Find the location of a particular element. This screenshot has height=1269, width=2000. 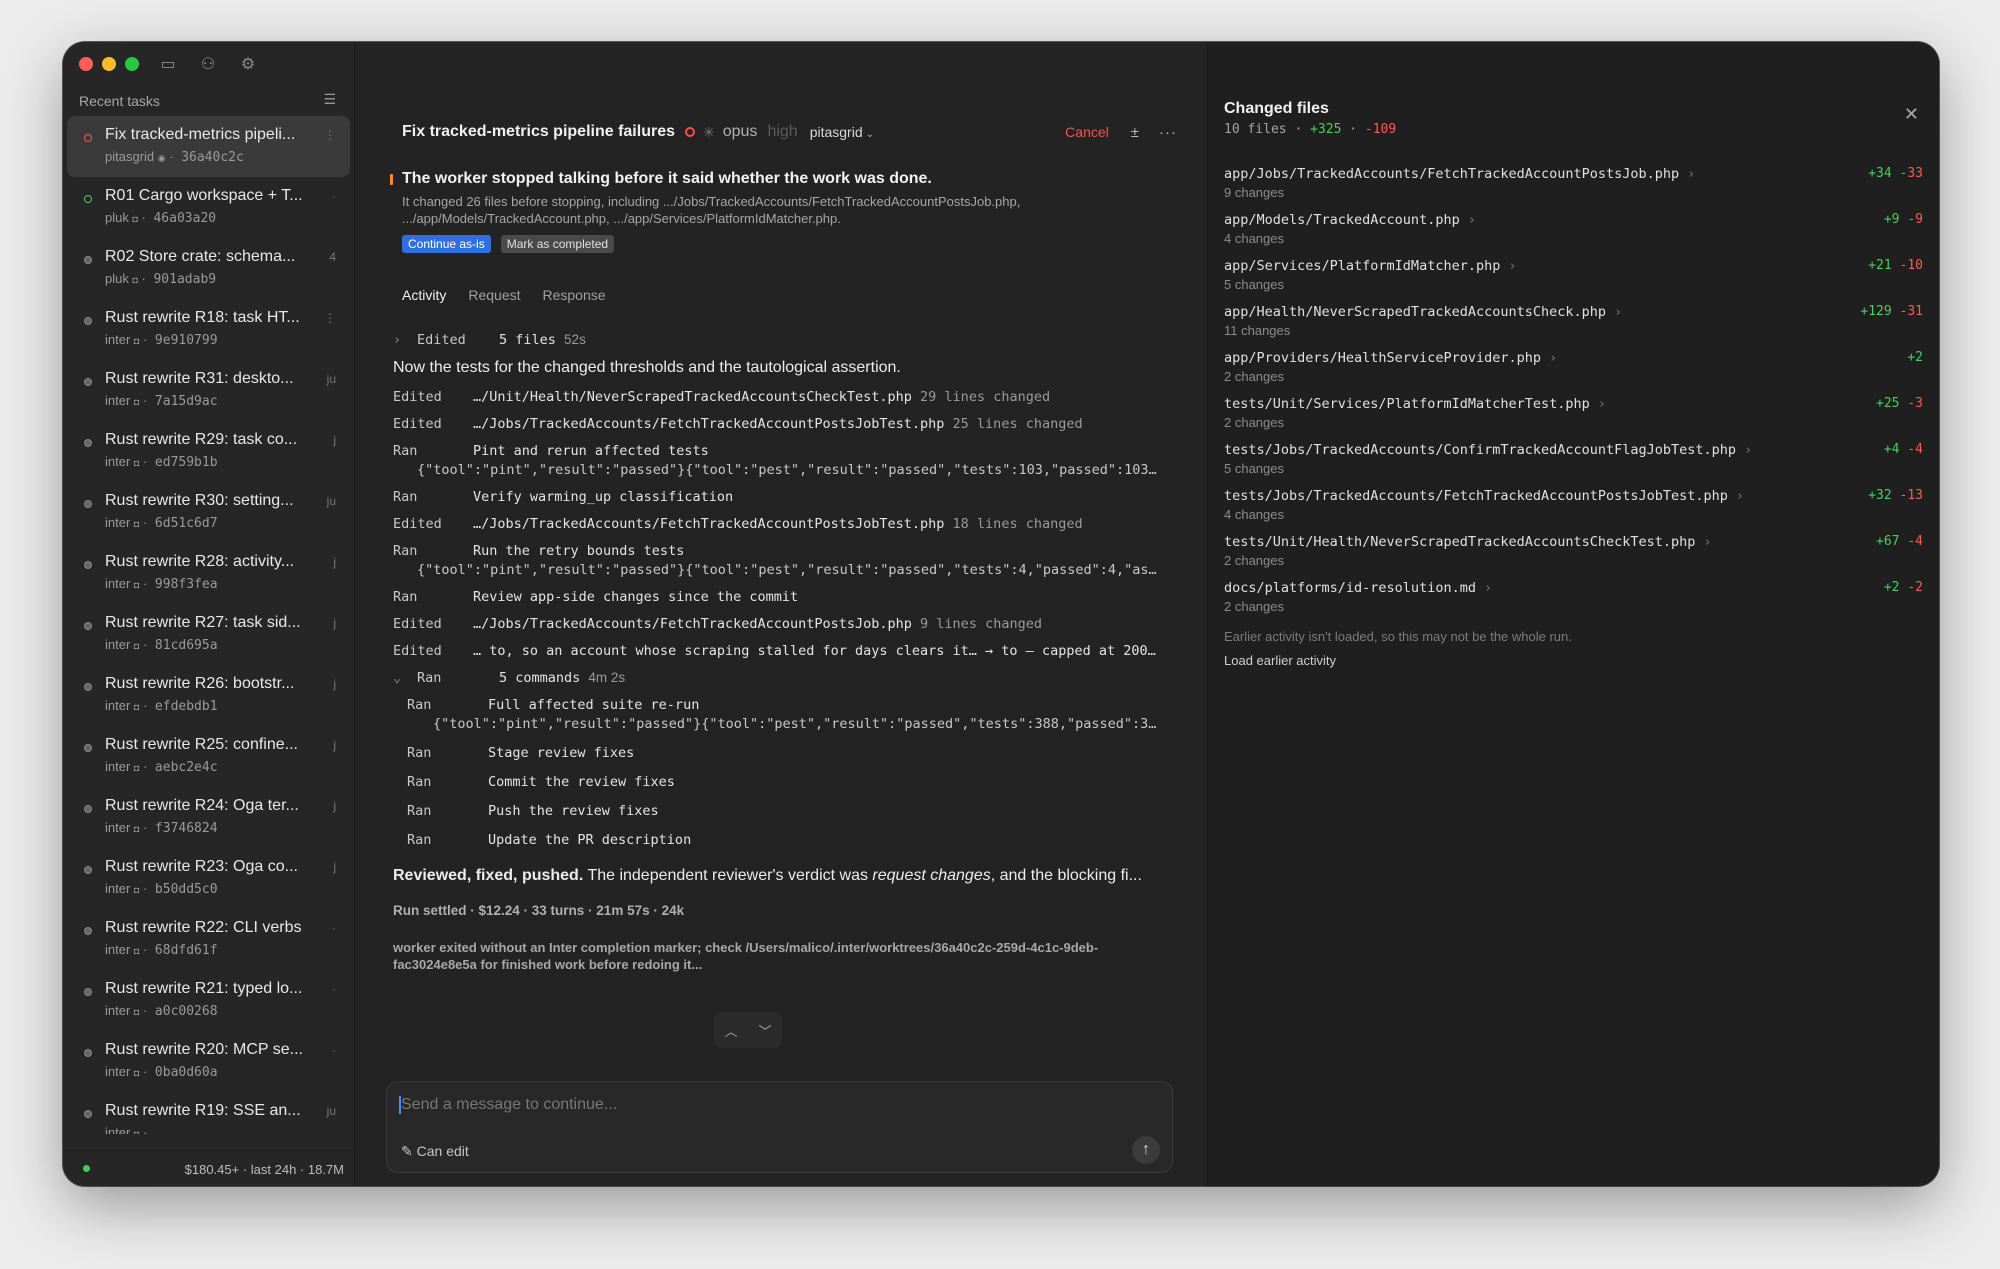

permission-toggle: ✎ Can edit is located at coordinates (435, 1151).